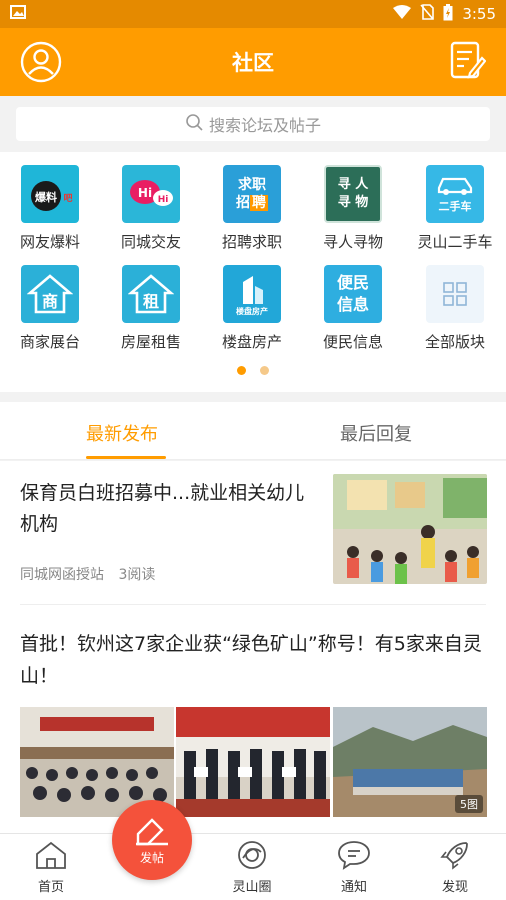  Describe the element at coordinates (251, 242) in the screenshot. I see `category-label: 招聘求职` at that location.